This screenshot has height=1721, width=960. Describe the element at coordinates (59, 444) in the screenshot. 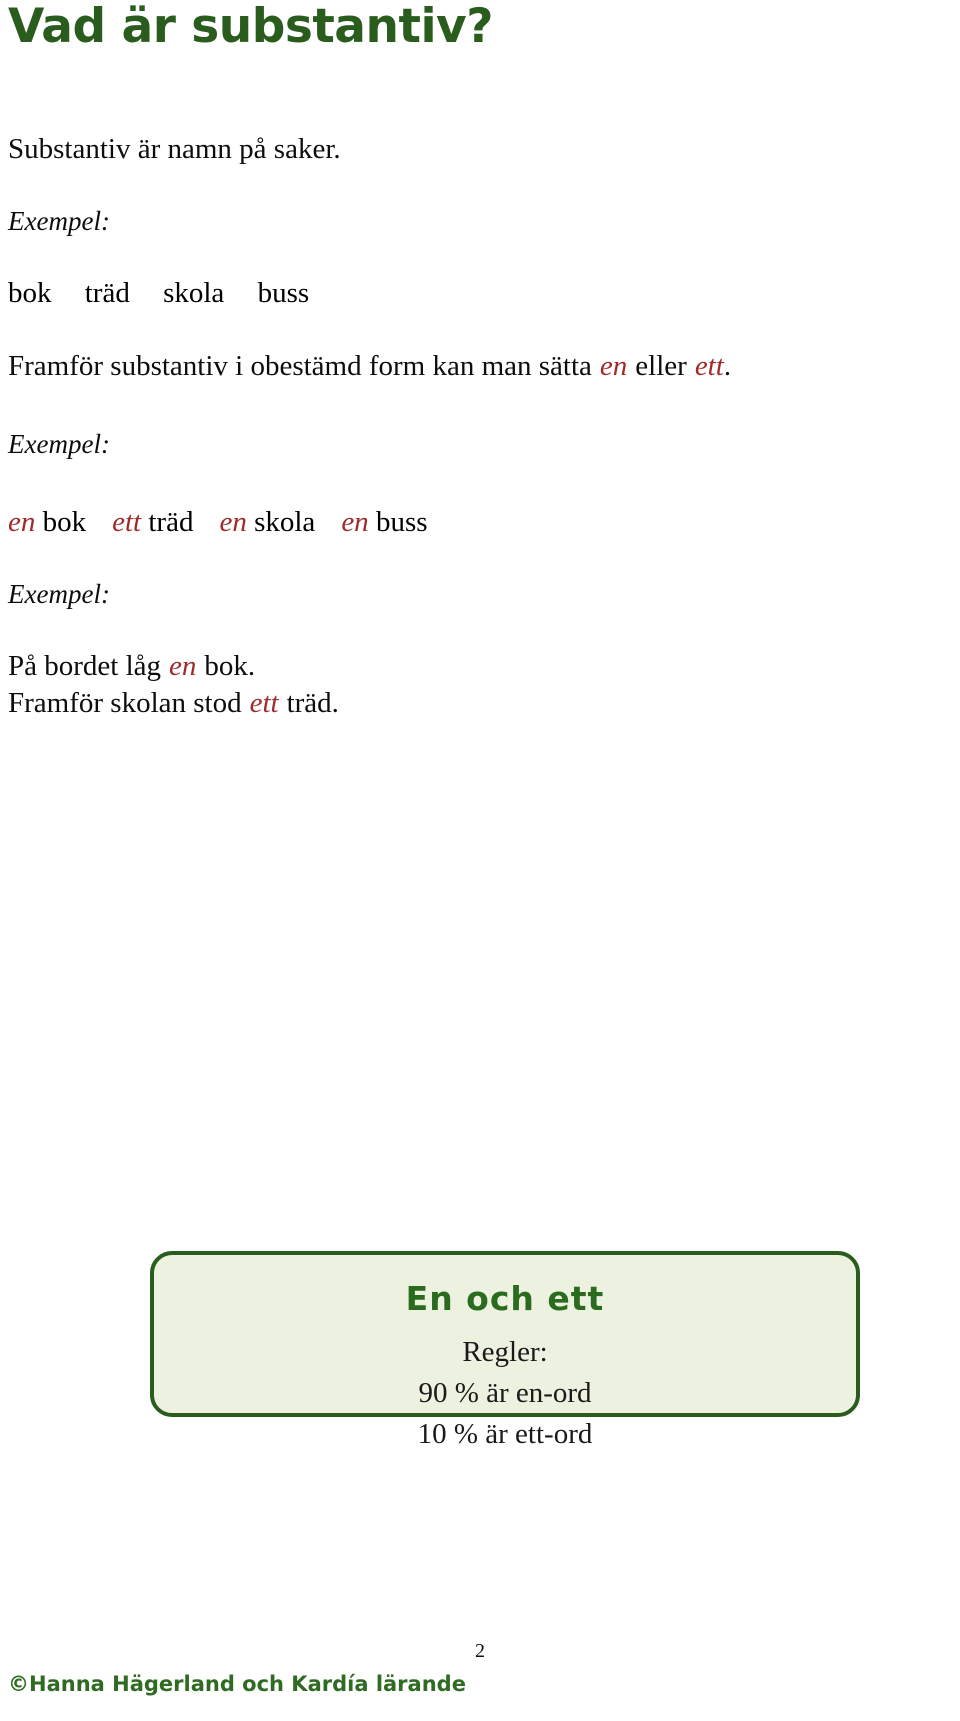

I see `example-label-2: Exempel:` at that location.